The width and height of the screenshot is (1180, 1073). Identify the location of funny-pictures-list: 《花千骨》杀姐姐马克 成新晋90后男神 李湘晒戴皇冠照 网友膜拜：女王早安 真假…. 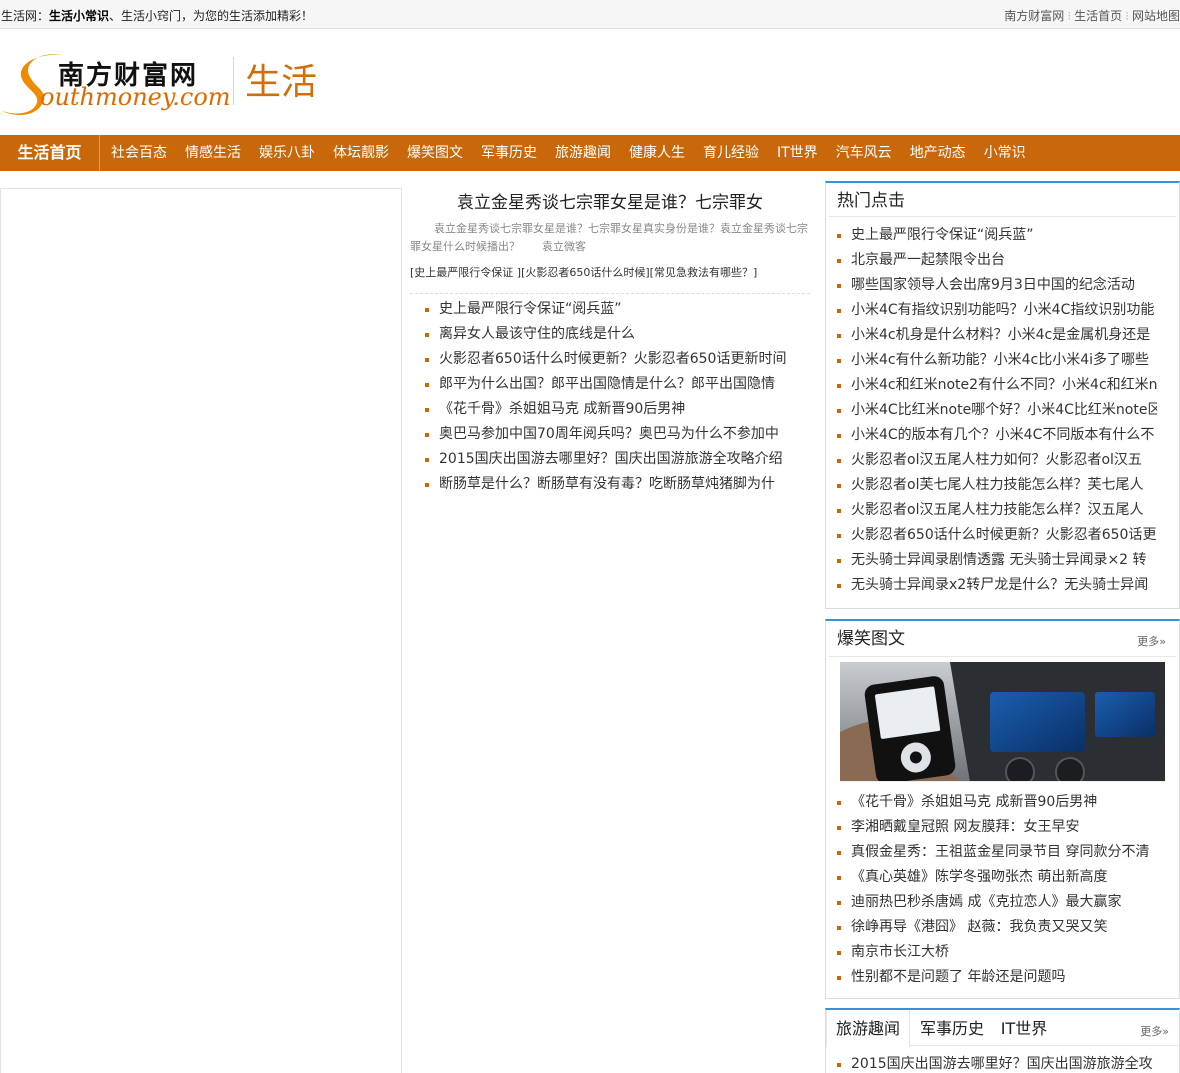
(997, 890).